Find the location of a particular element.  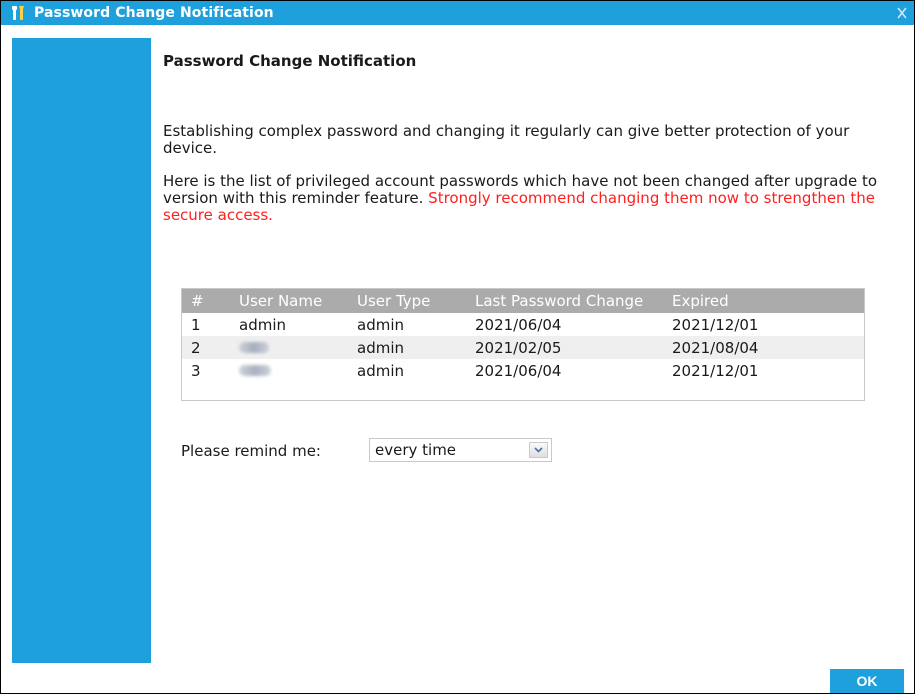

remind-selected-value: every time is located at coordinates (416, 450).